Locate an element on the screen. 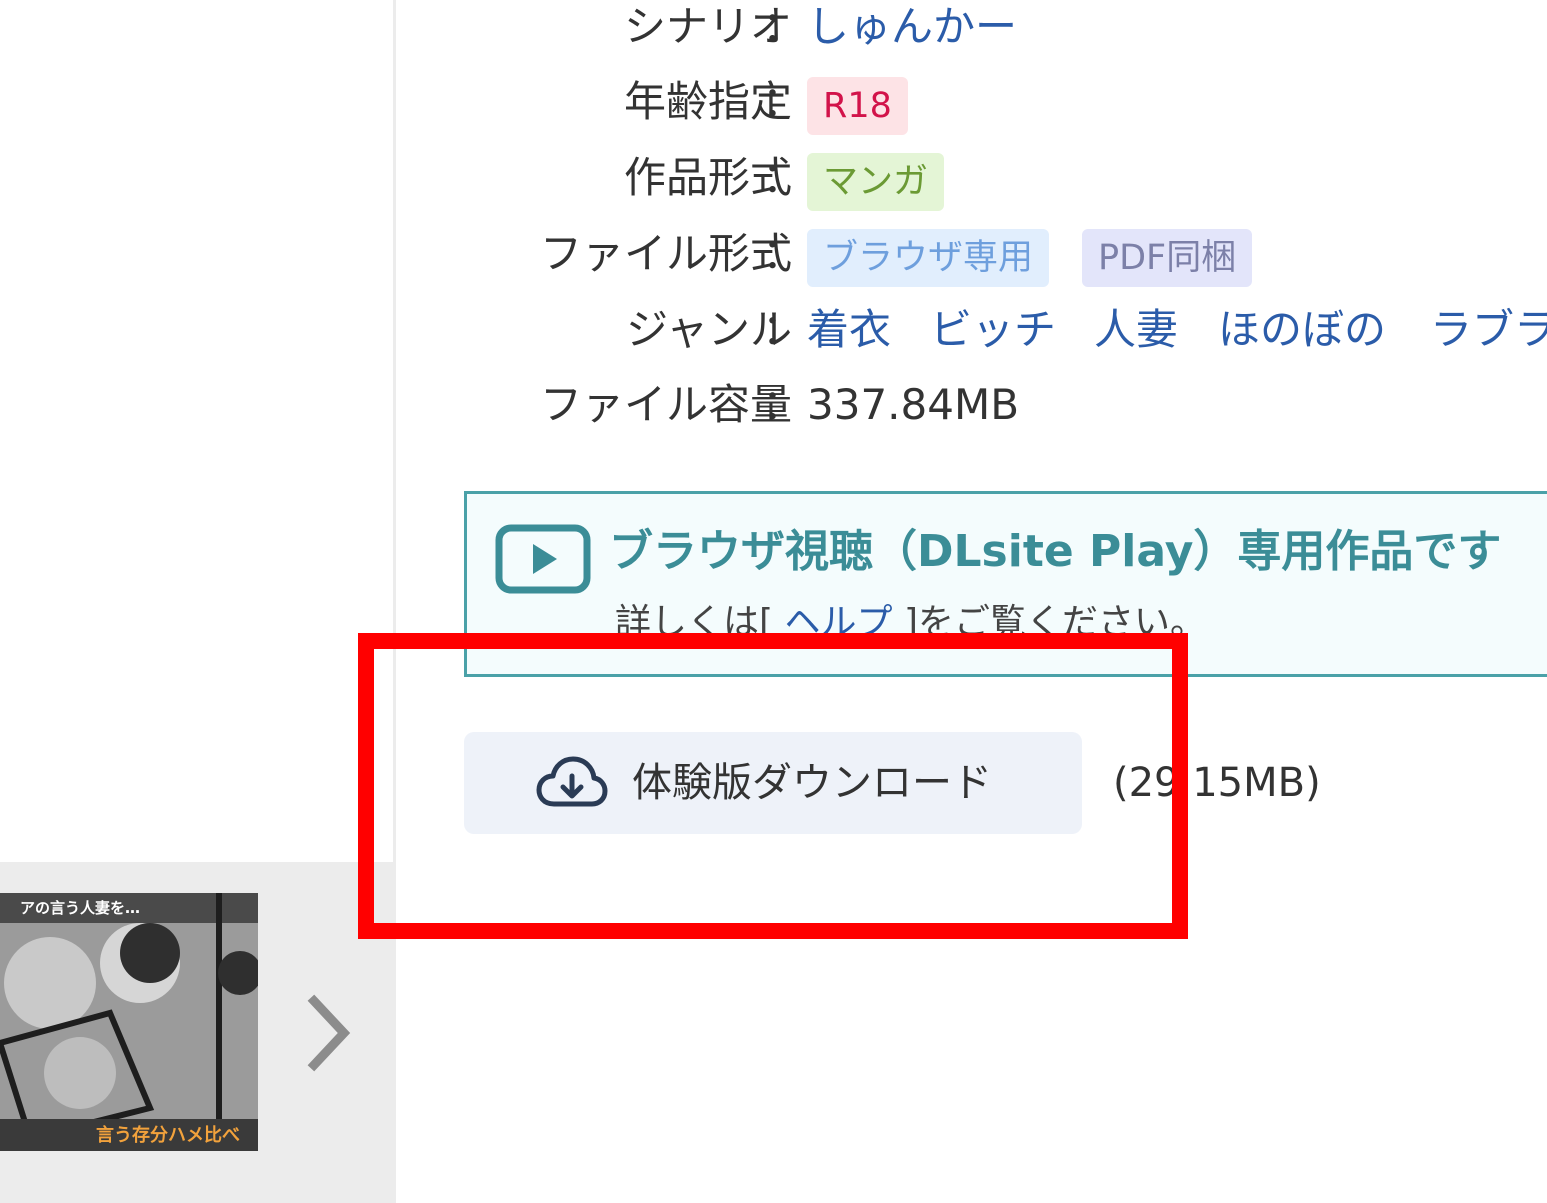 The height and width of the screenshot is (1203, 1547). work-format-badge: マンガ is located at coordinates (876, 182).